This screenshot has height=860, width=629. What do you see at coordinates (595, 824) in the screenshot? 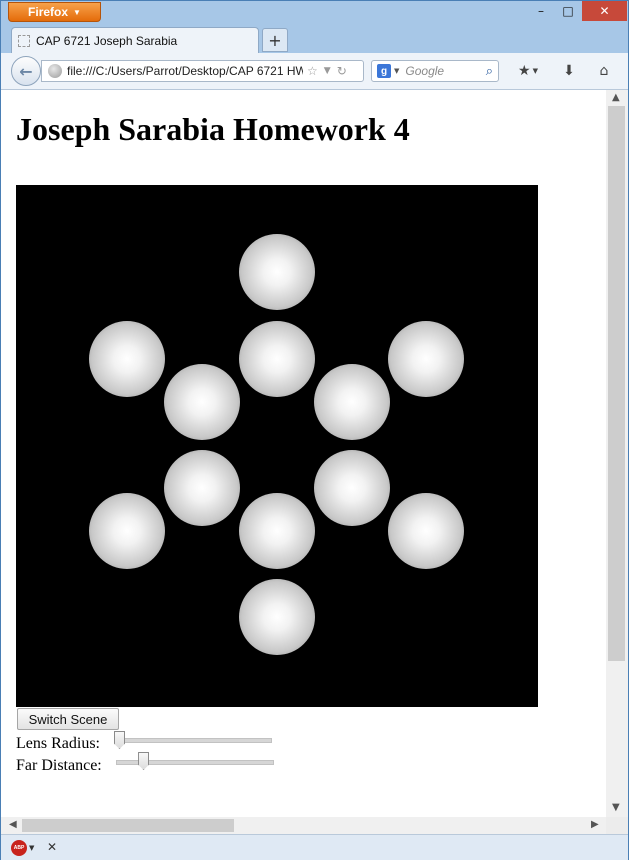
I see `scroll-right-icon: ▶` at bounding box center [595, 824].